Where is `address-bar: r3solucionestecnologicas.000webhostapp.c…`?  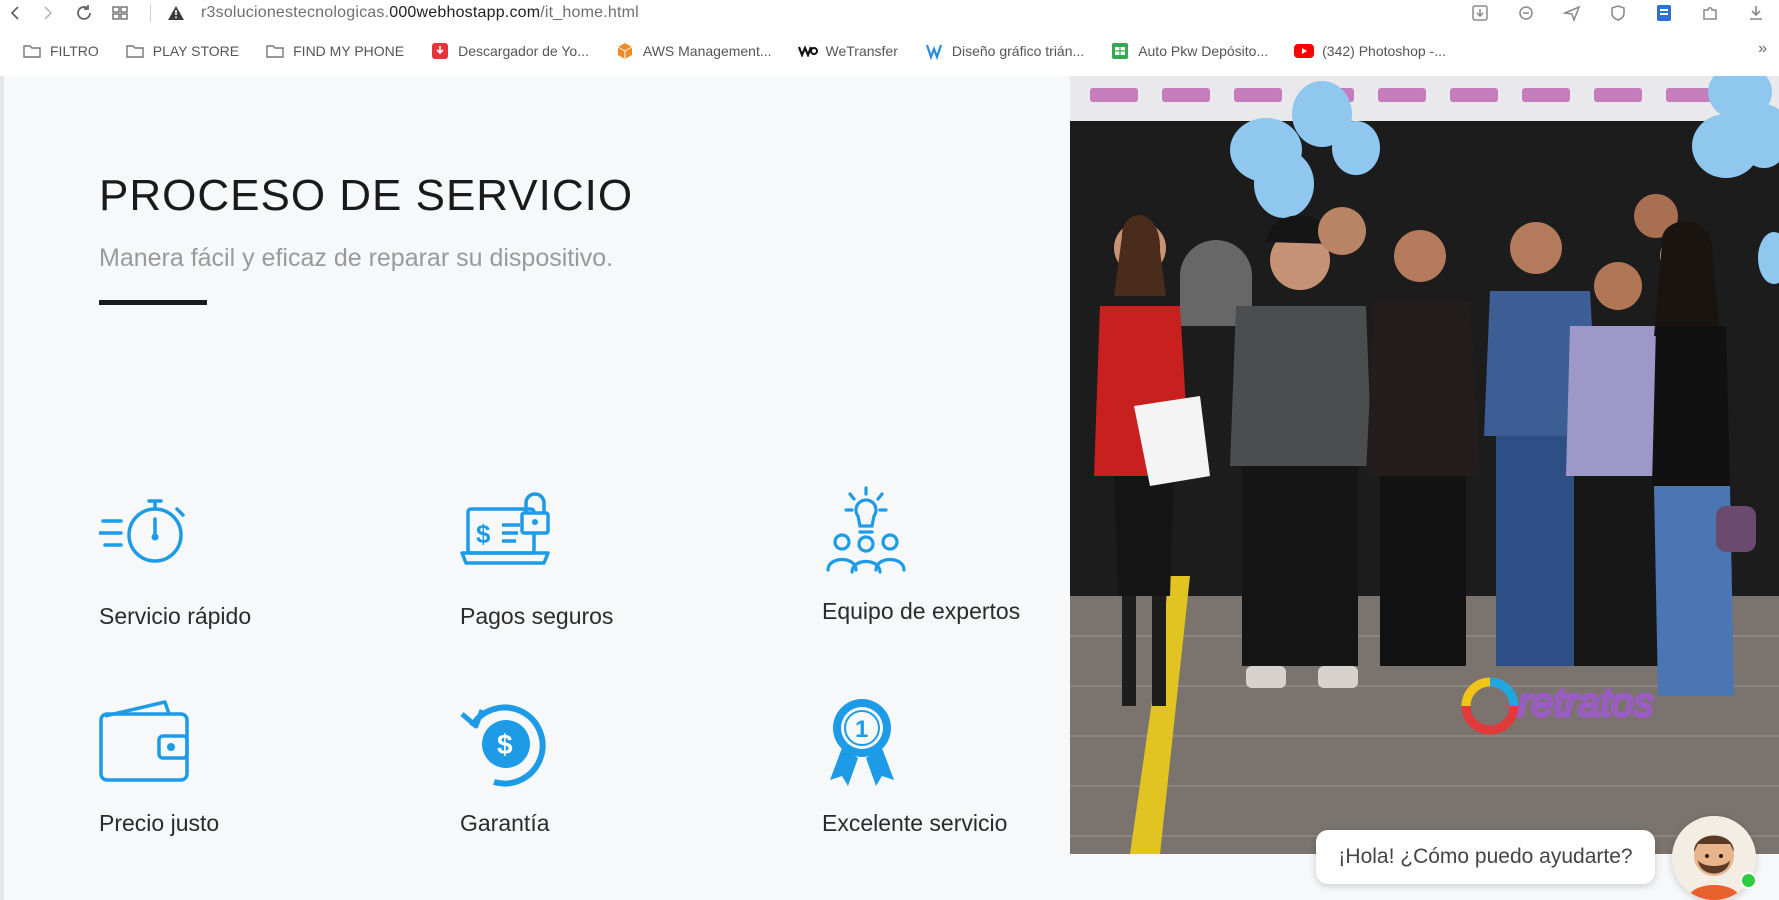
address-bar: r3solucionestecnologicas.000webhostapp.c… is located at coordinates (420, 13).